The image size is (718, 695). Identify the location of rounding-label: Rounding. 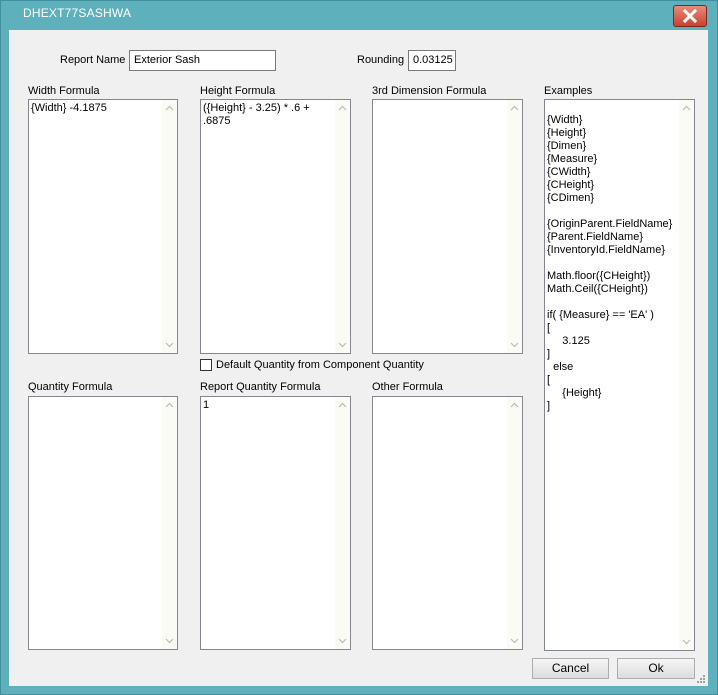
(381, 60).